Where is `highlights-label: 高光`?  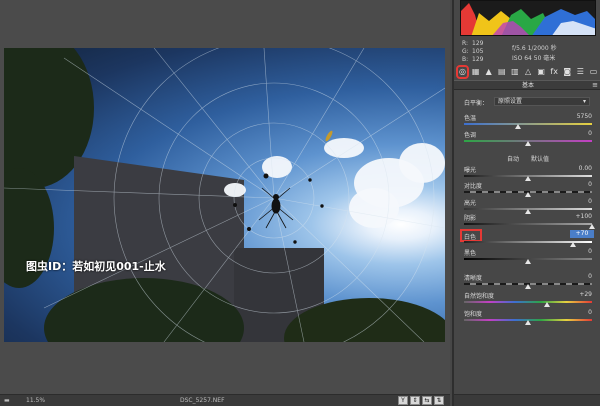 highlights-label: 高光 is located at coordinates (470, 203).